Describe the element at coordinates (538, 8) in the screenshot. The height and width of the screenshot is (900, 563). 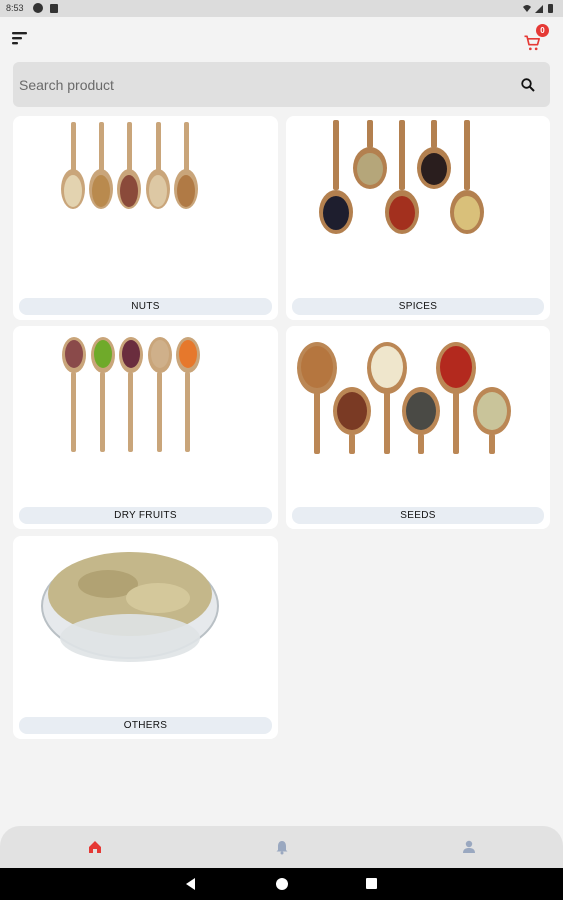
I see `signal-battery-icon` at that location.